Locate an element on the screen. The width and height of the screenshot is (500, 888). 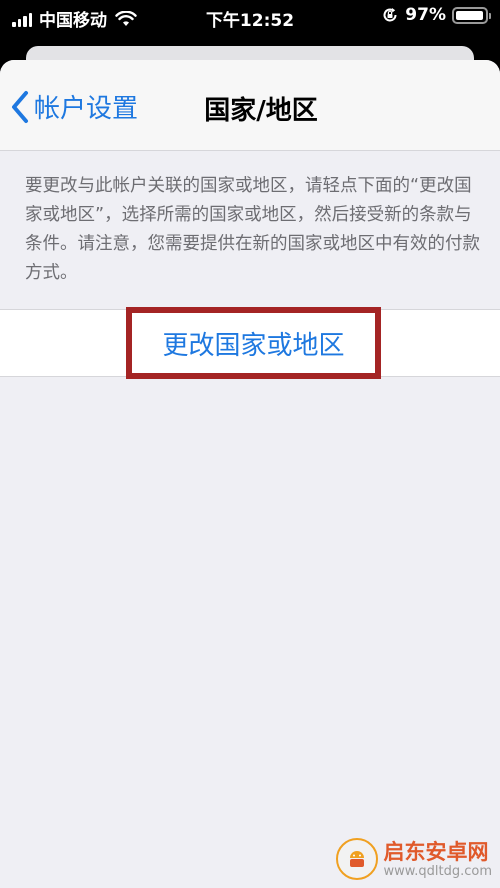
battery-percent: 97% is located at coordinates (425, 15).